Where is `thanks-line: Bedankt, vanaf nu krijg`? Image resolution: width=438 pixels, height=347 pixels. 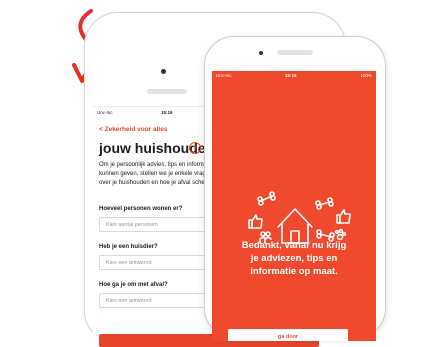
thanks-line: Bedankt, vanaf nu krijg is located at coordinates (294, 245).